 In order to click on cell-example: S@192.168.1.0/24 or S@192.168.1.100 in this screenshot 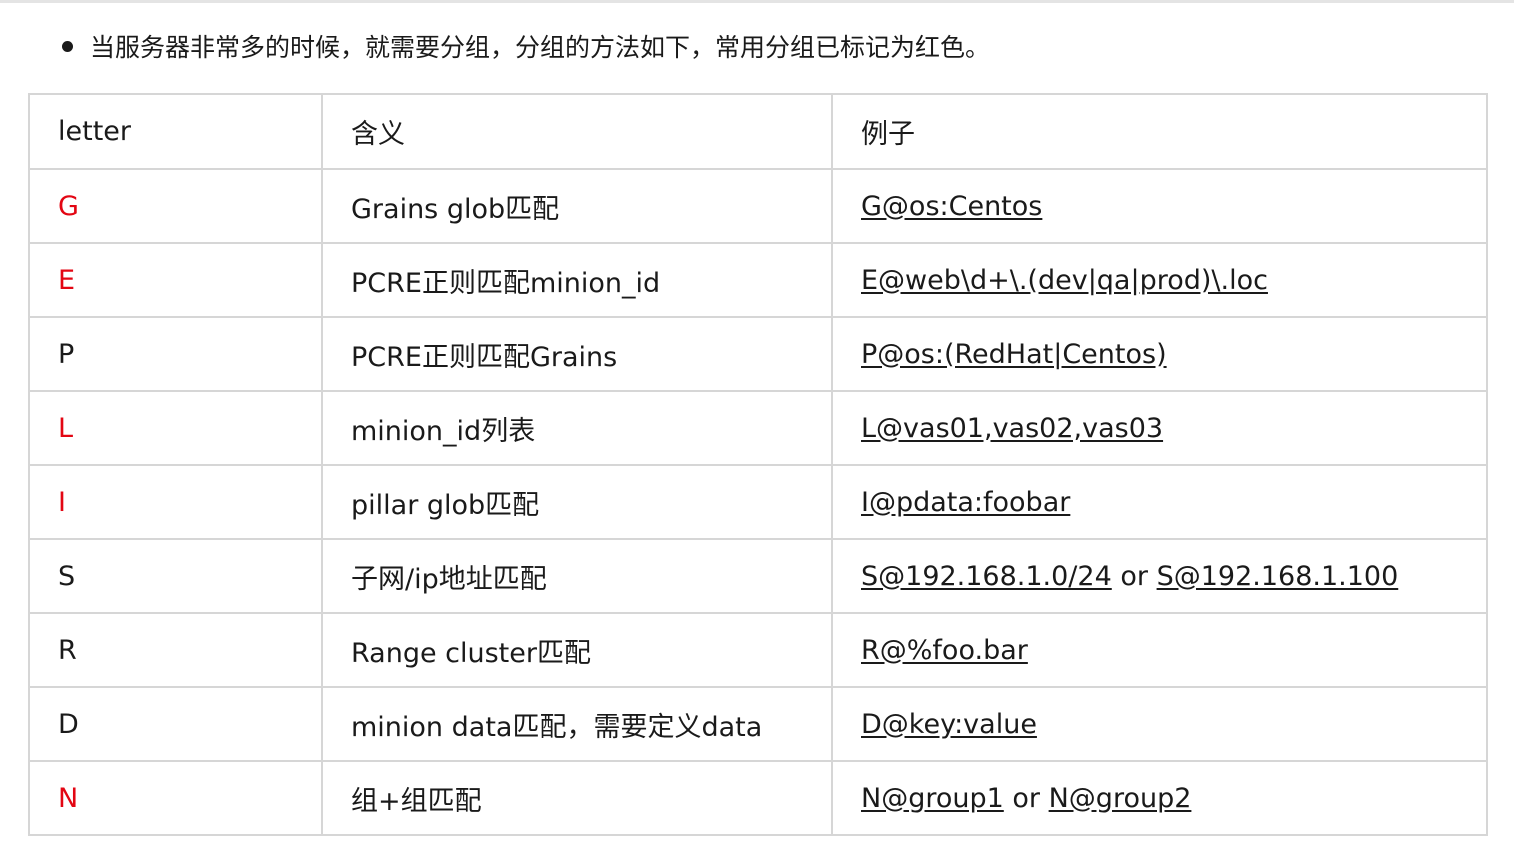, I will do `click(1159, 576)`.